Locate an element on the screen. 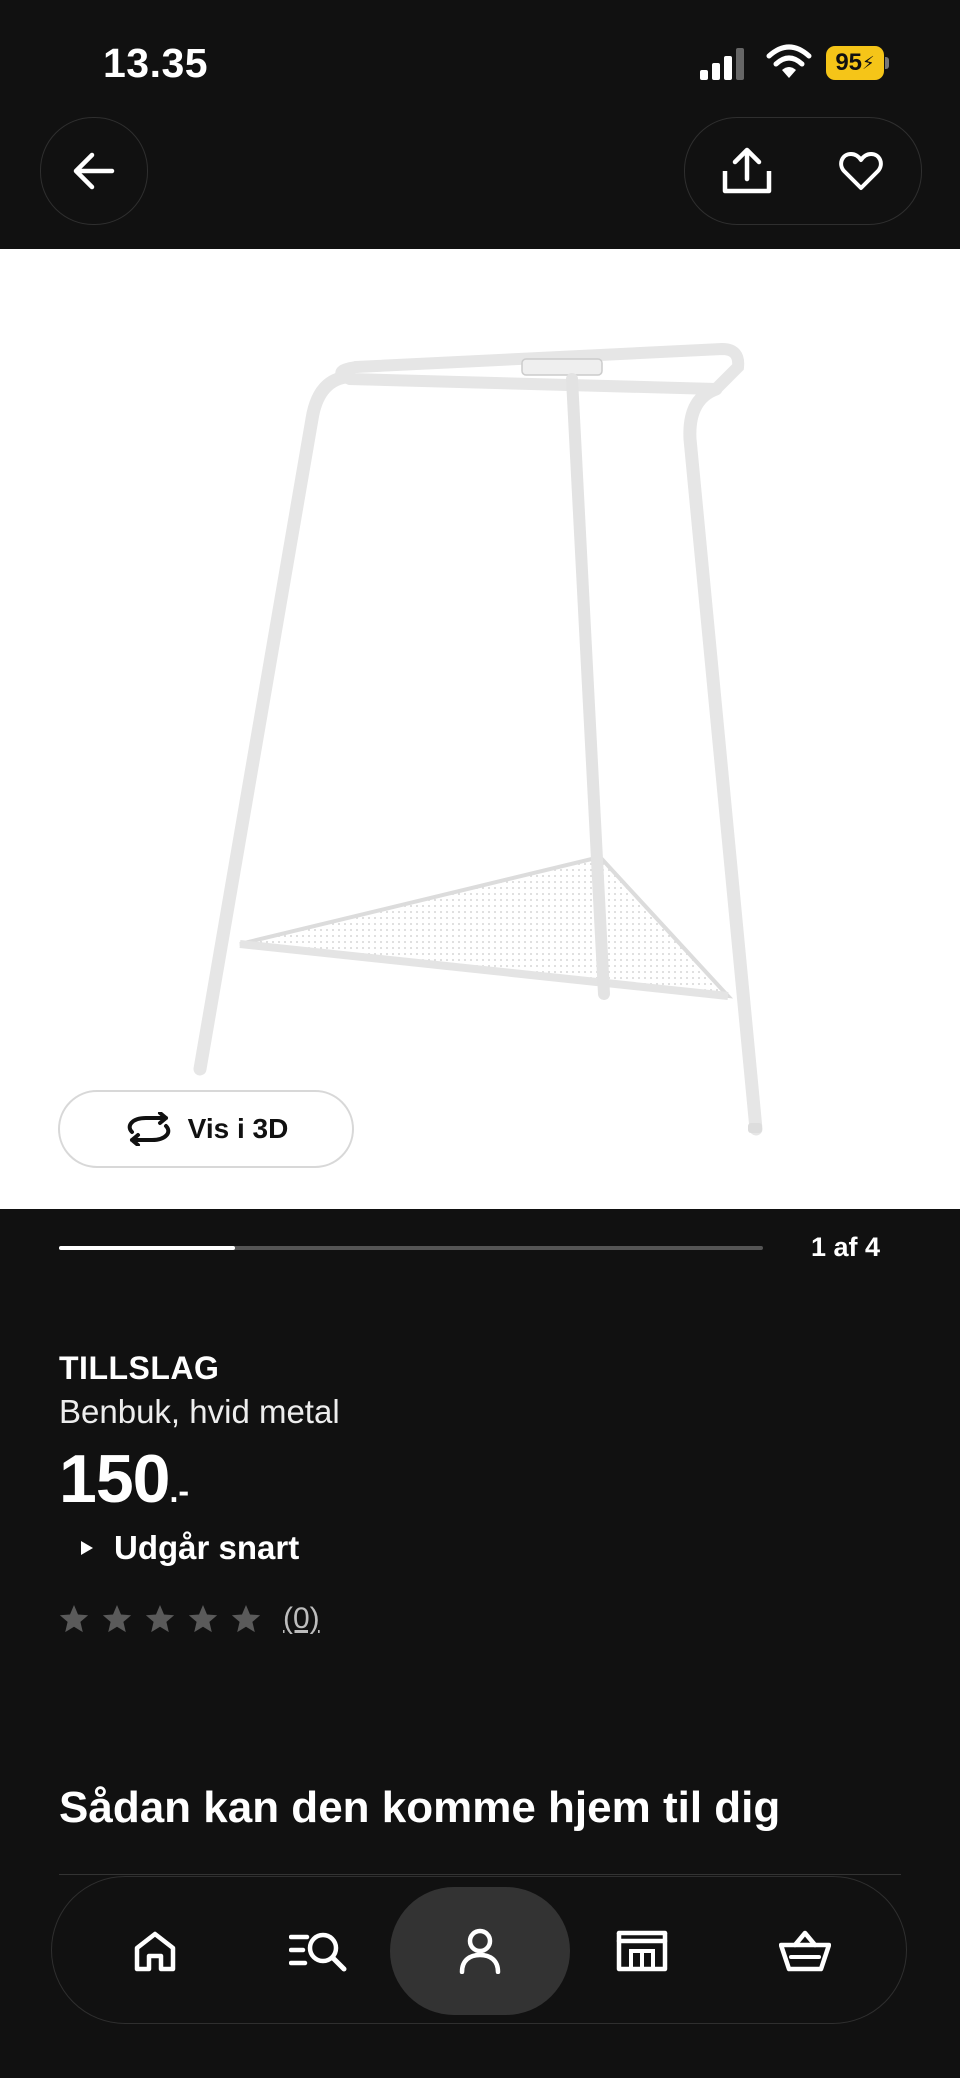 Image resolution: width=960 pixels, height=2078 pixels. rotate-3d-icon is located at coordinates (148, 1129).